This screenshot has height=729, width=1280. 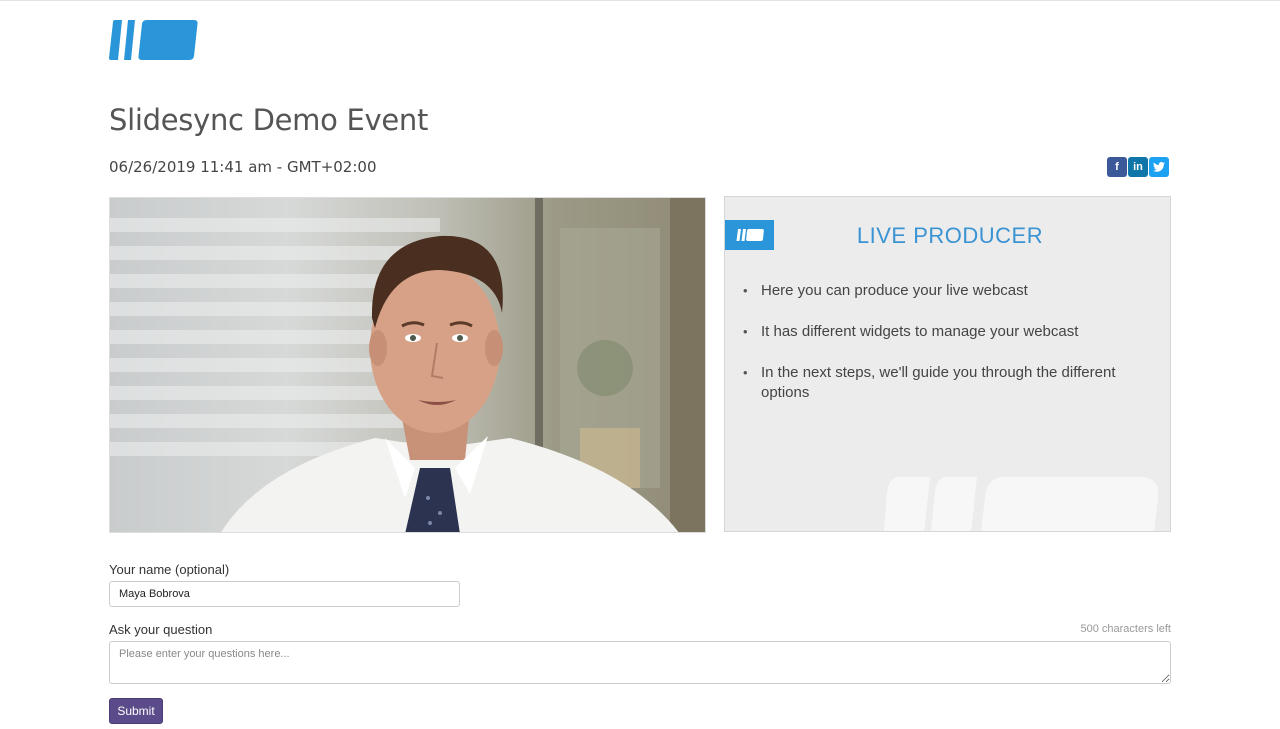 I want to click on question-label: Ask your question, so click(x=161, y=629).